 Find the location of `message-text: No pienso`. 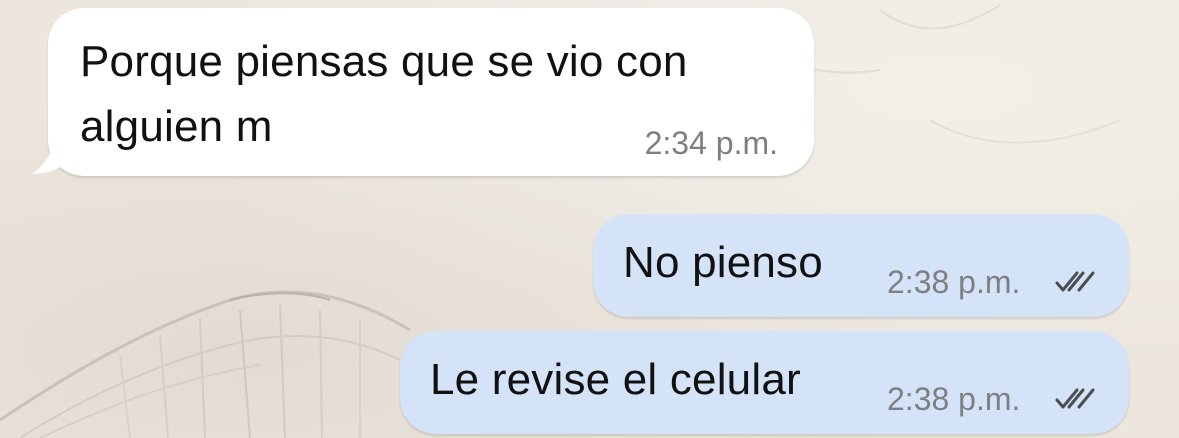

message-text: No pienso is located at coordinates (723, 262).